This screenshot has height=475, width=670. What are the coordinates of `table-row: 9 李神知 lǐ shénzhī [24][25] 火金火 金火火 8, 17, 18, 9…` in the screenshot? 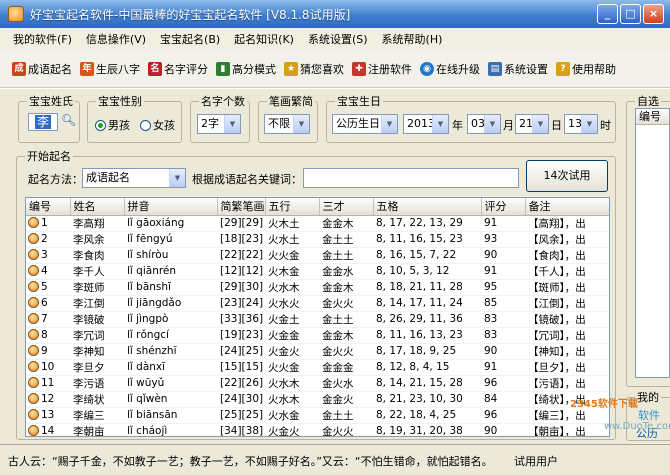 It's located at (317, 351).